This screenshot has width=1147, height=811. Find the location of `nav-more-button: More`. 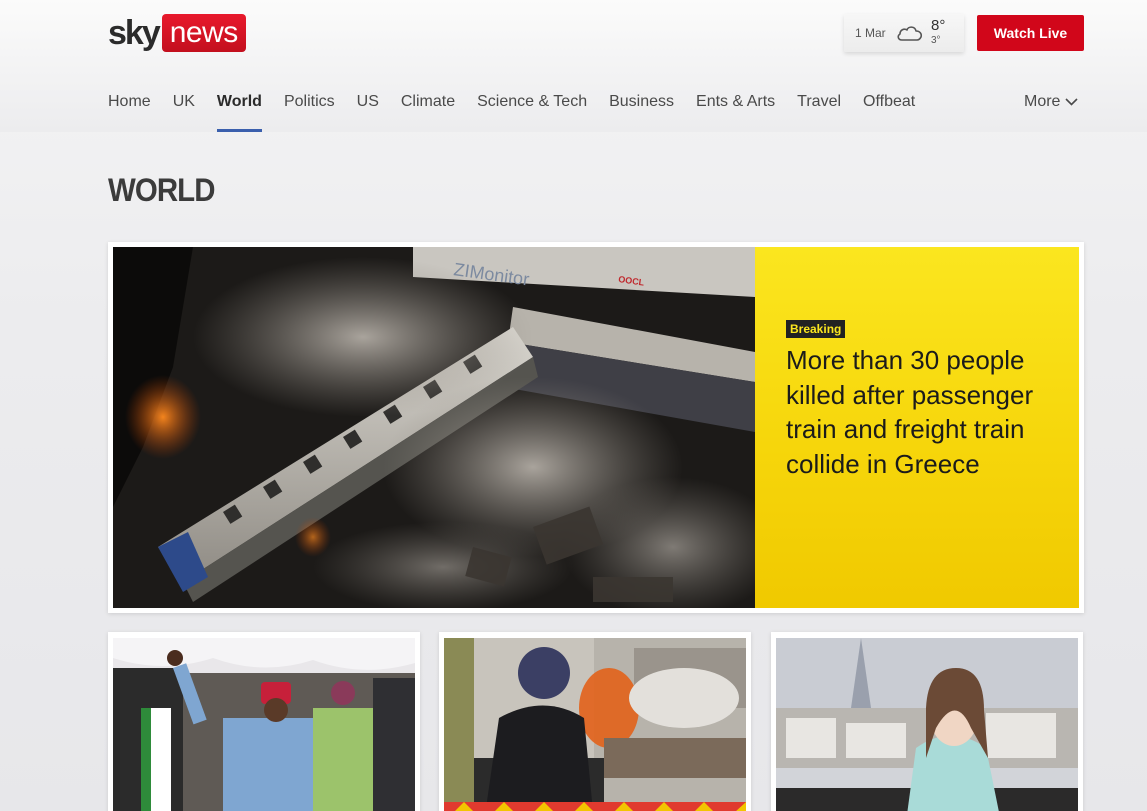

nav-more-button: More is located at coordinates (1051, 102).